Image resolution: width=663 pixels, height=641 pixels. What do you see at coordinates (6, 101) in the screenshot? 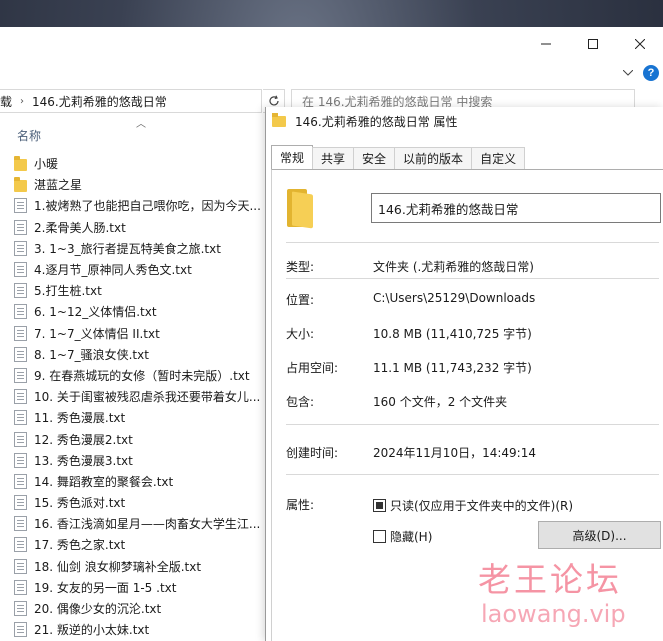
I see `breadcrumb-downloads: 载` at bounding box center [6, 101].